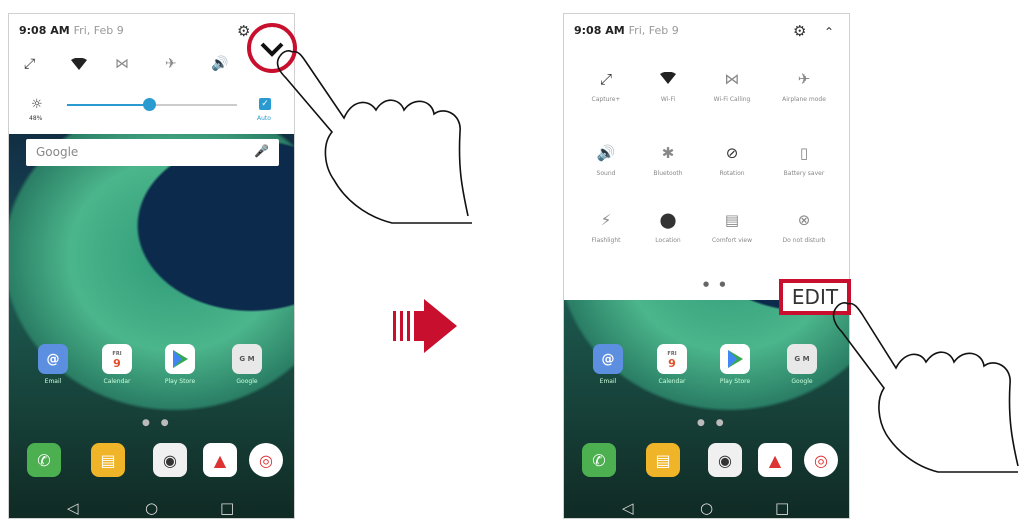  I want to click on tile-flashlight: ⚡ Flashlight, so click(606, 228).